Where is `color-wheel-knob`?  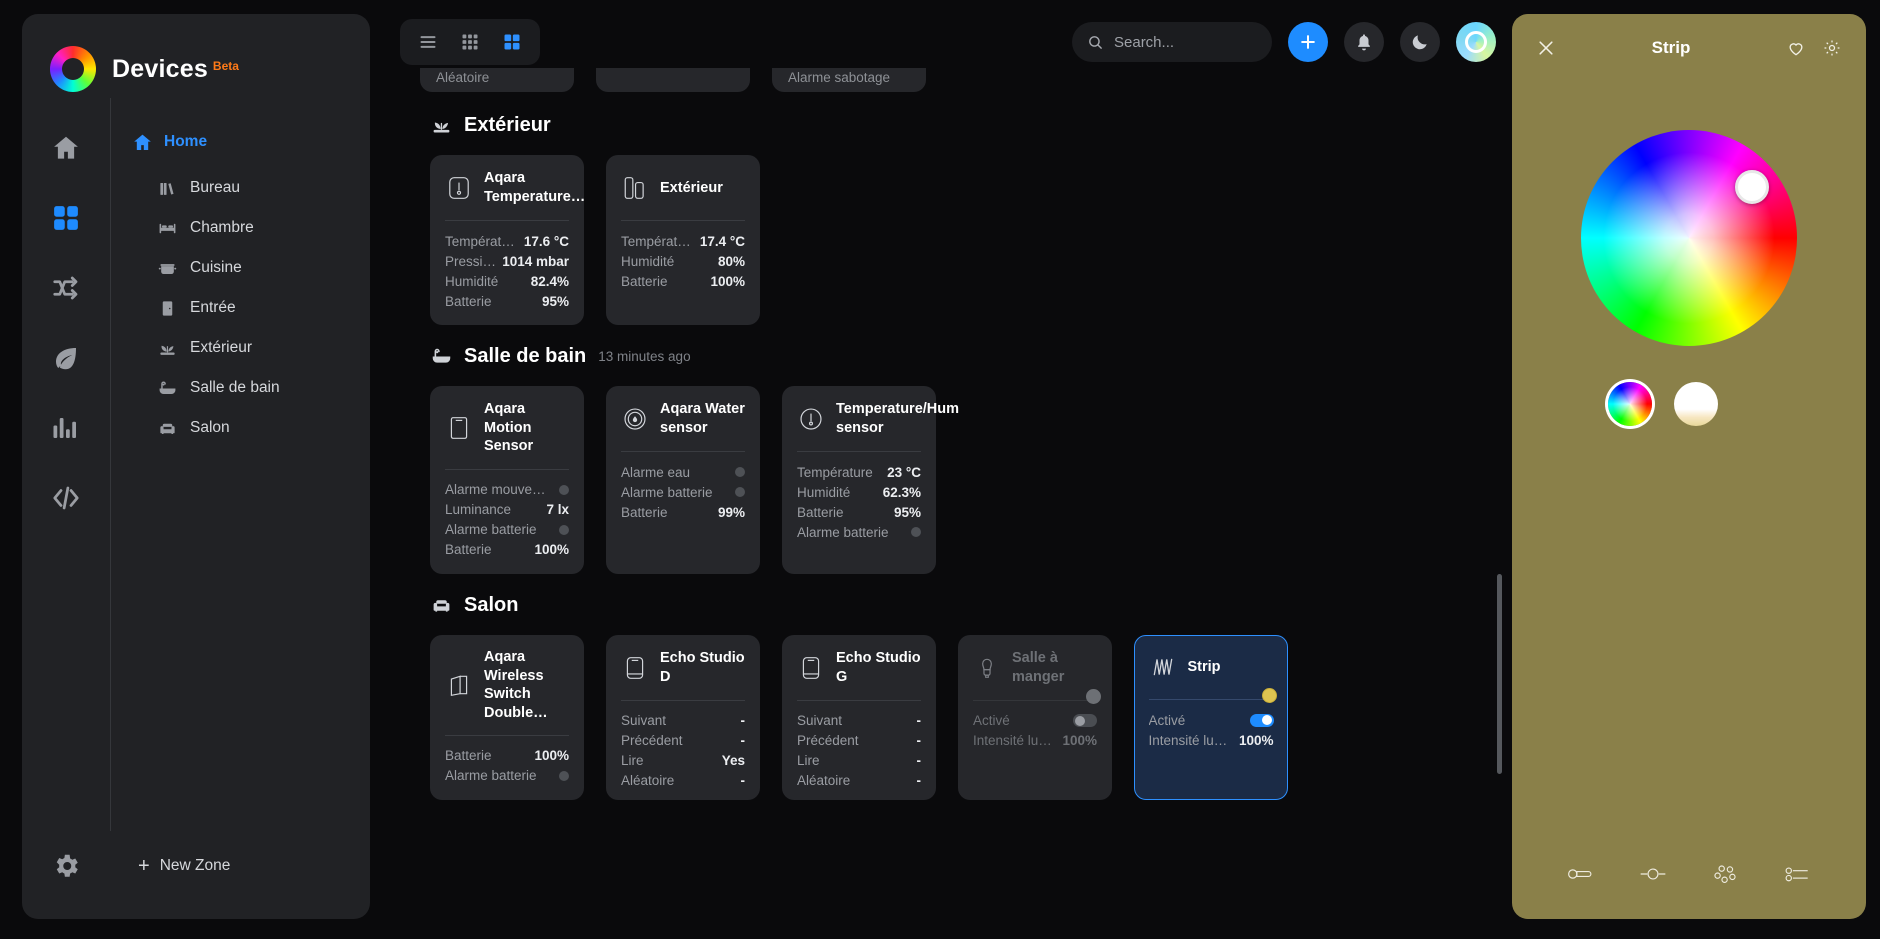 color-wheel-knob is located at coordinates (1752, 187).